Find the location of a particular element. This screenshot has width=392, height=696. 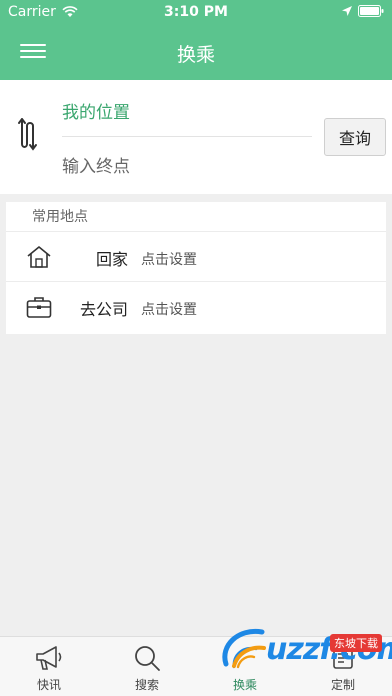

search-icon is located at coordinates (147, 658).